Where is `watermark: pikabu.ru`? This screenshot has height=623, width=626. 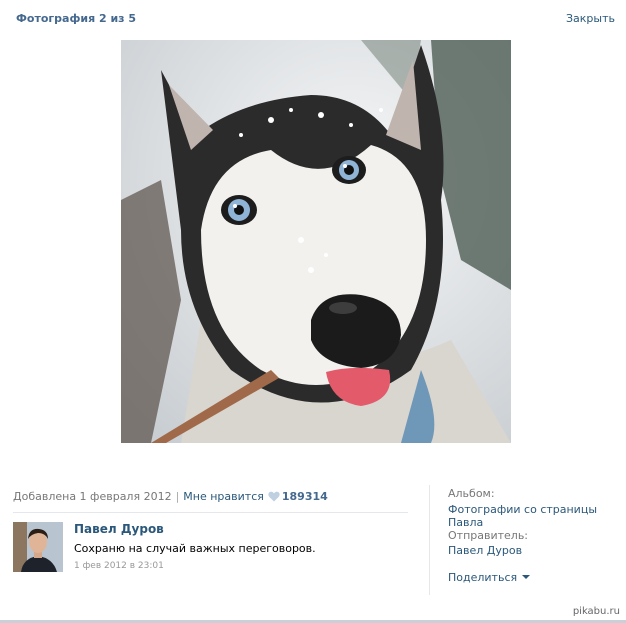 watermark: pikabu.ru is located at coordinates (596, 611).